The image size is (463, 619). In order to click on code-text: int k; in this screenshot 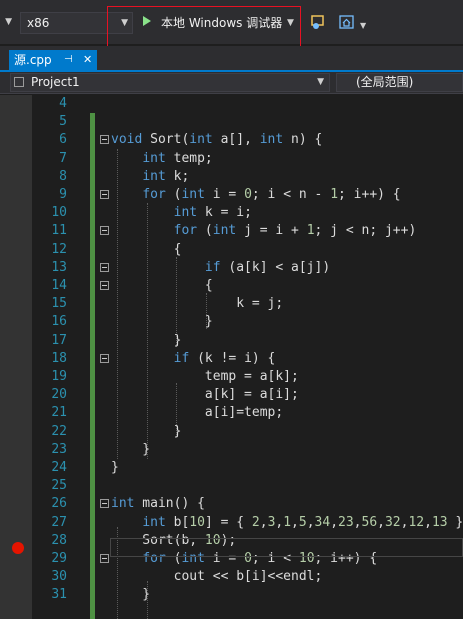, I will do `click(166, 176)`.